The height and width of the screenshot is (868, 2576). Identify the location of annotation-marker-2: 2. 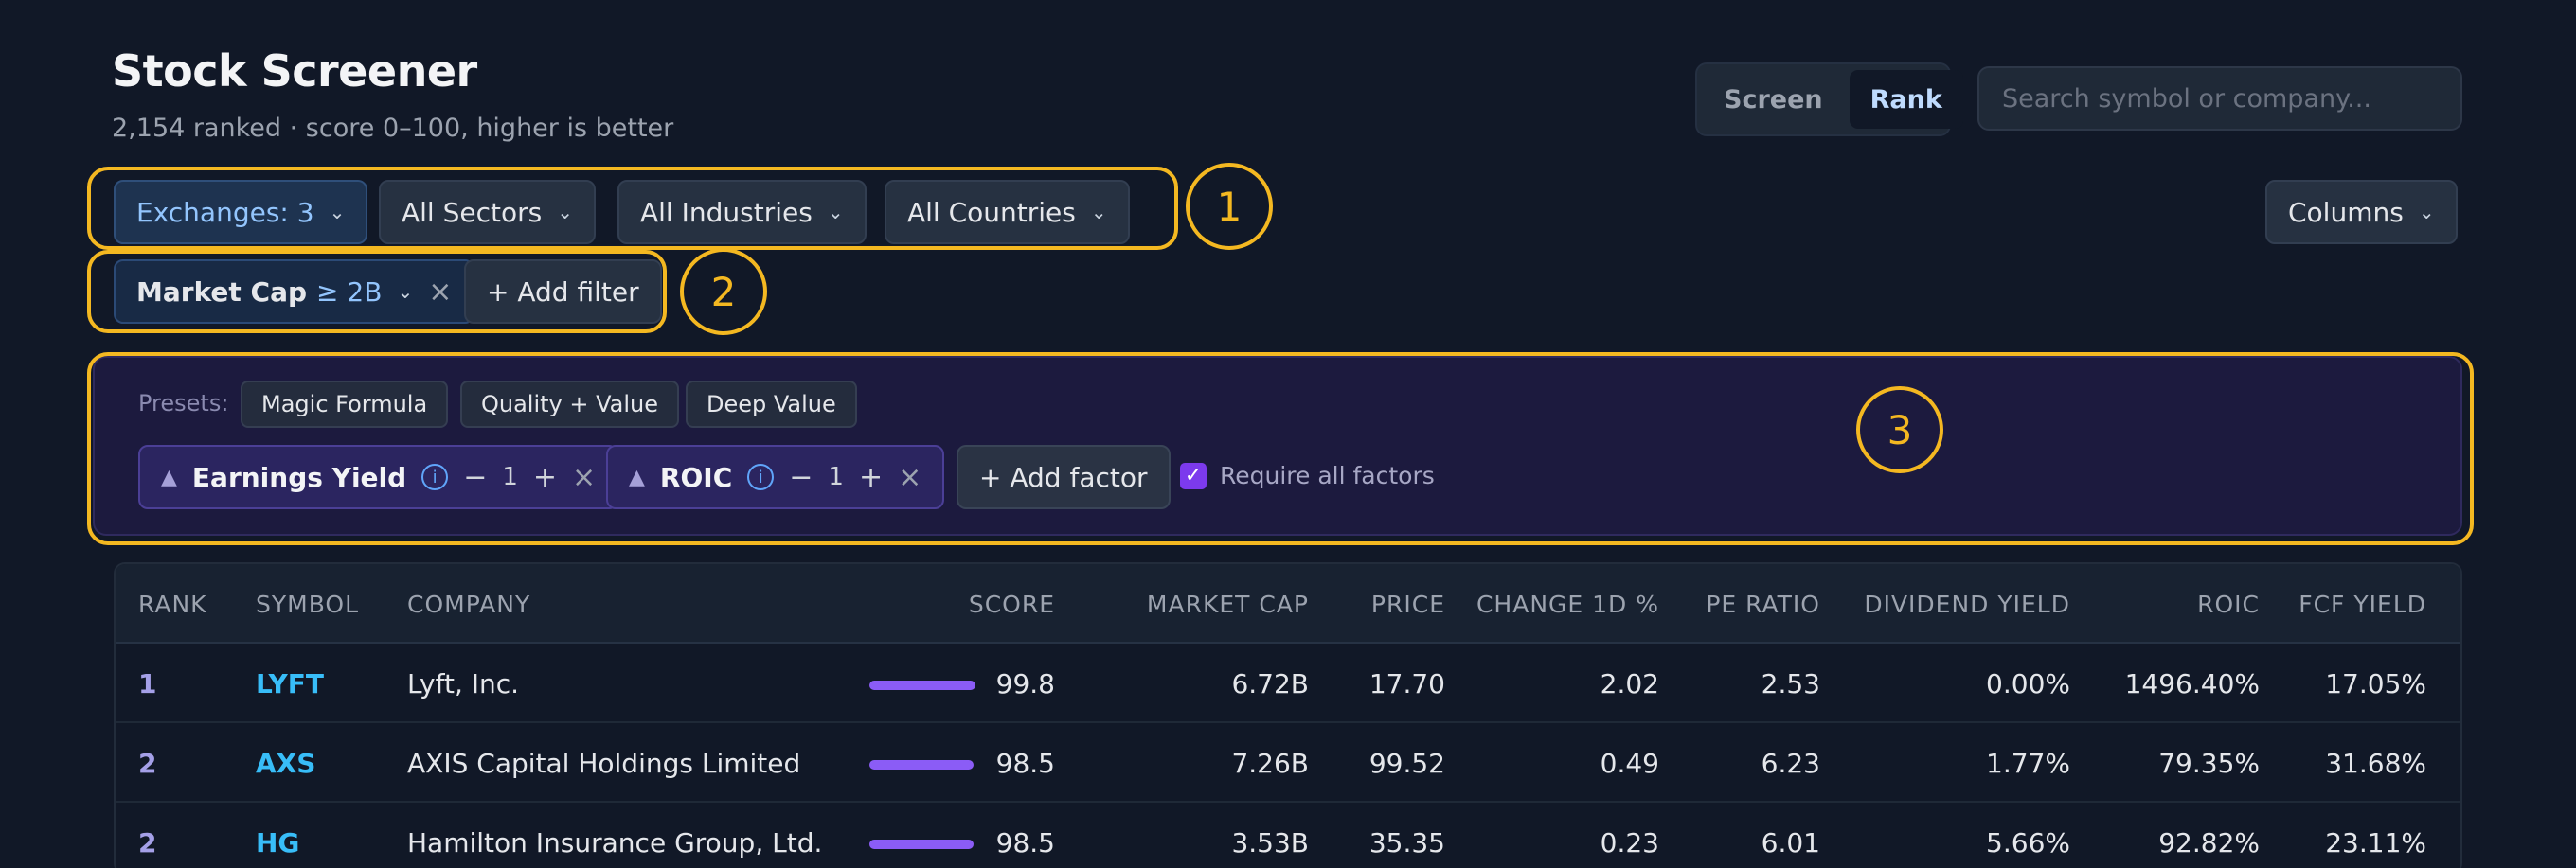
(723, 291).